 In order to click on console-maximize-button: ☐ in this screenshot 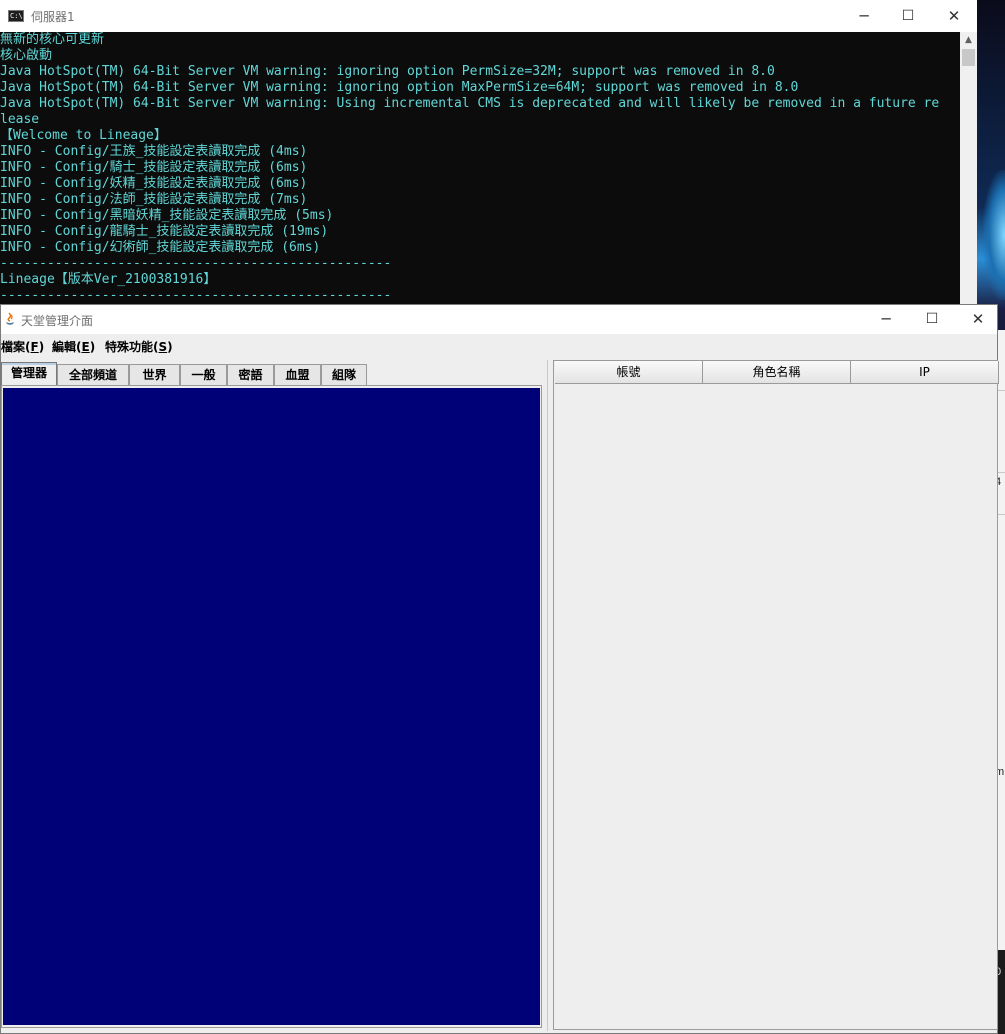, I will do `click(908, 16)`.